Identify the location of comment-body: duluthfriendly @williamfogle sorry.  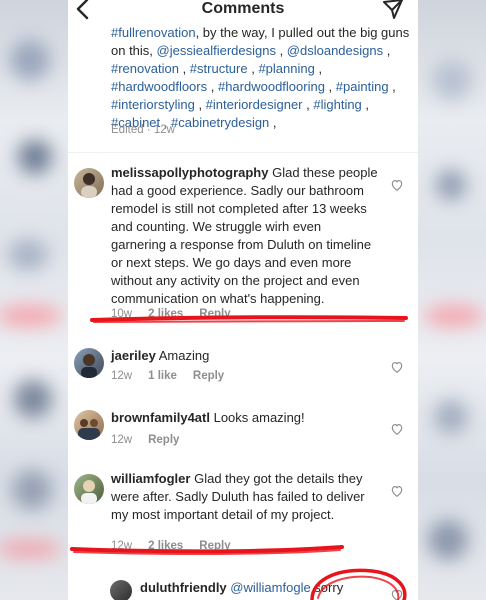
(265, 588).